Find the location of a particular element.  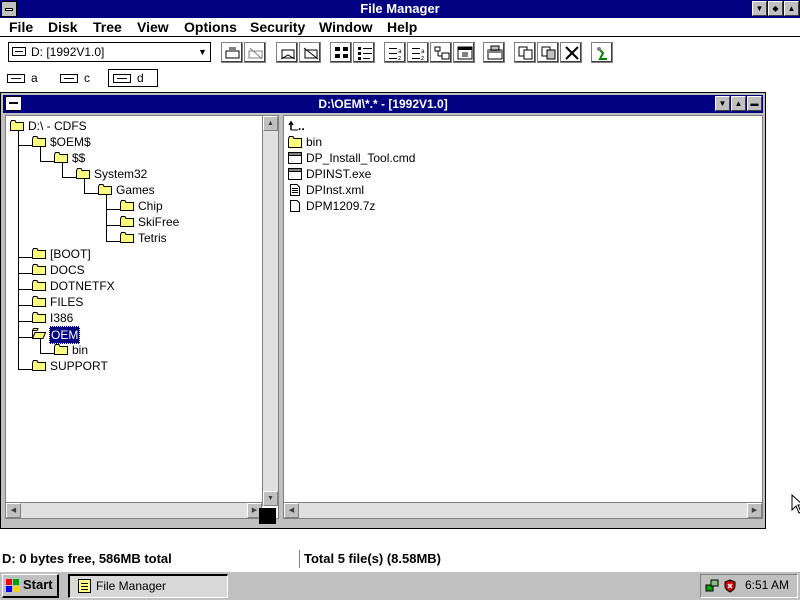

sort-by-type-button: az is located at coordinates (418, 52).